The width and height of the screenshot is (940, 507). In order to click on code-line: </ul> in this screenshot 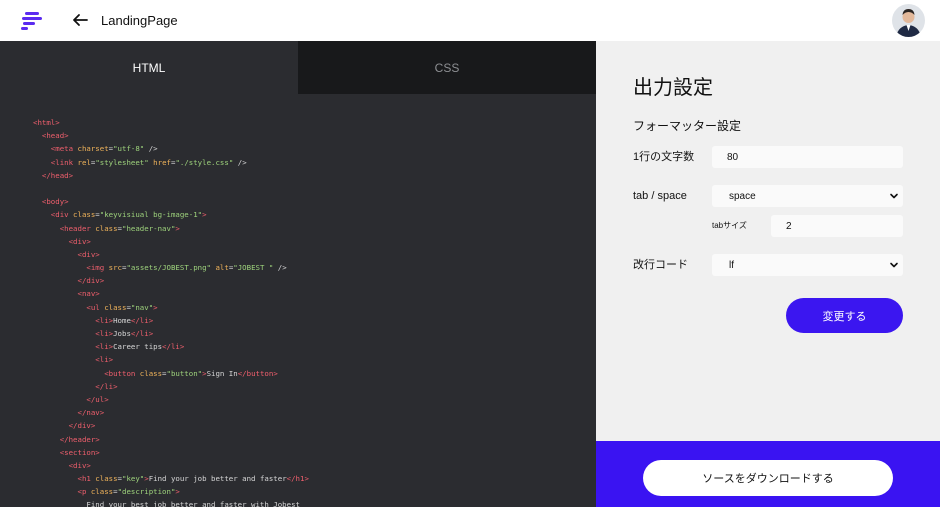, I will do `click(71, 399)`.